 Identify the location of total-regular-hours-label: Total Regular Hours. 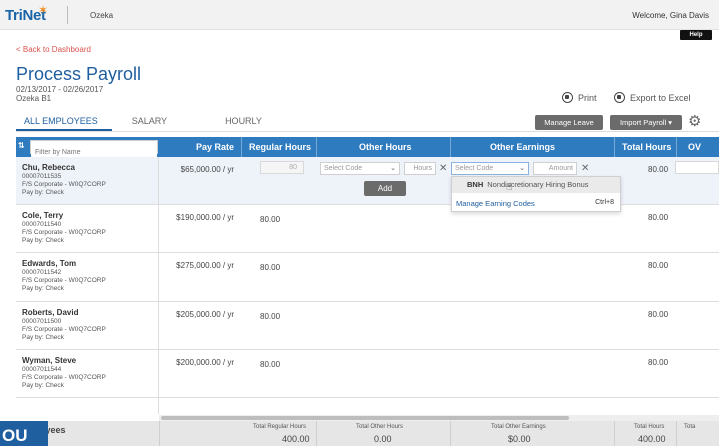
(280, 427).